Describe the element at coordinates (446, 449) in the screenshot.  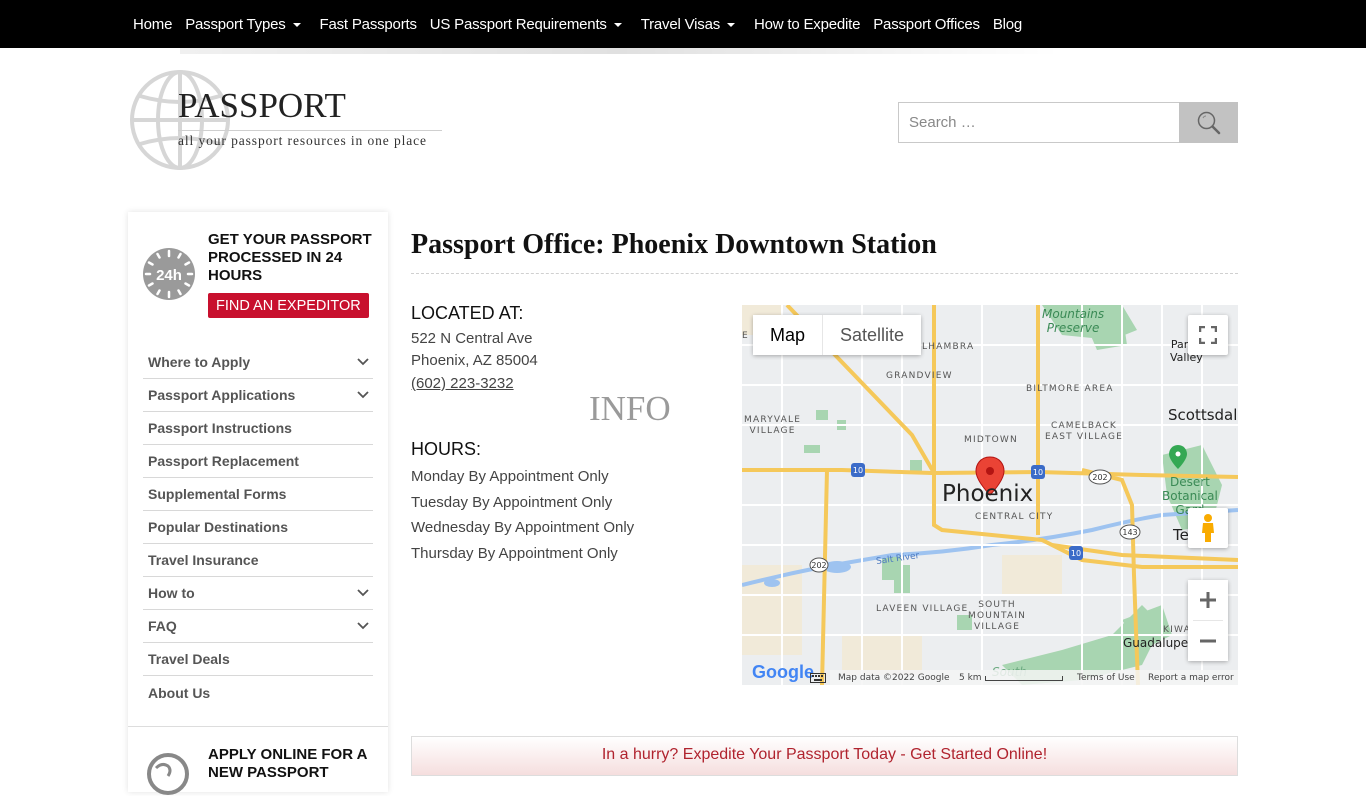
I see `hours-label: HOURS:` at that location.